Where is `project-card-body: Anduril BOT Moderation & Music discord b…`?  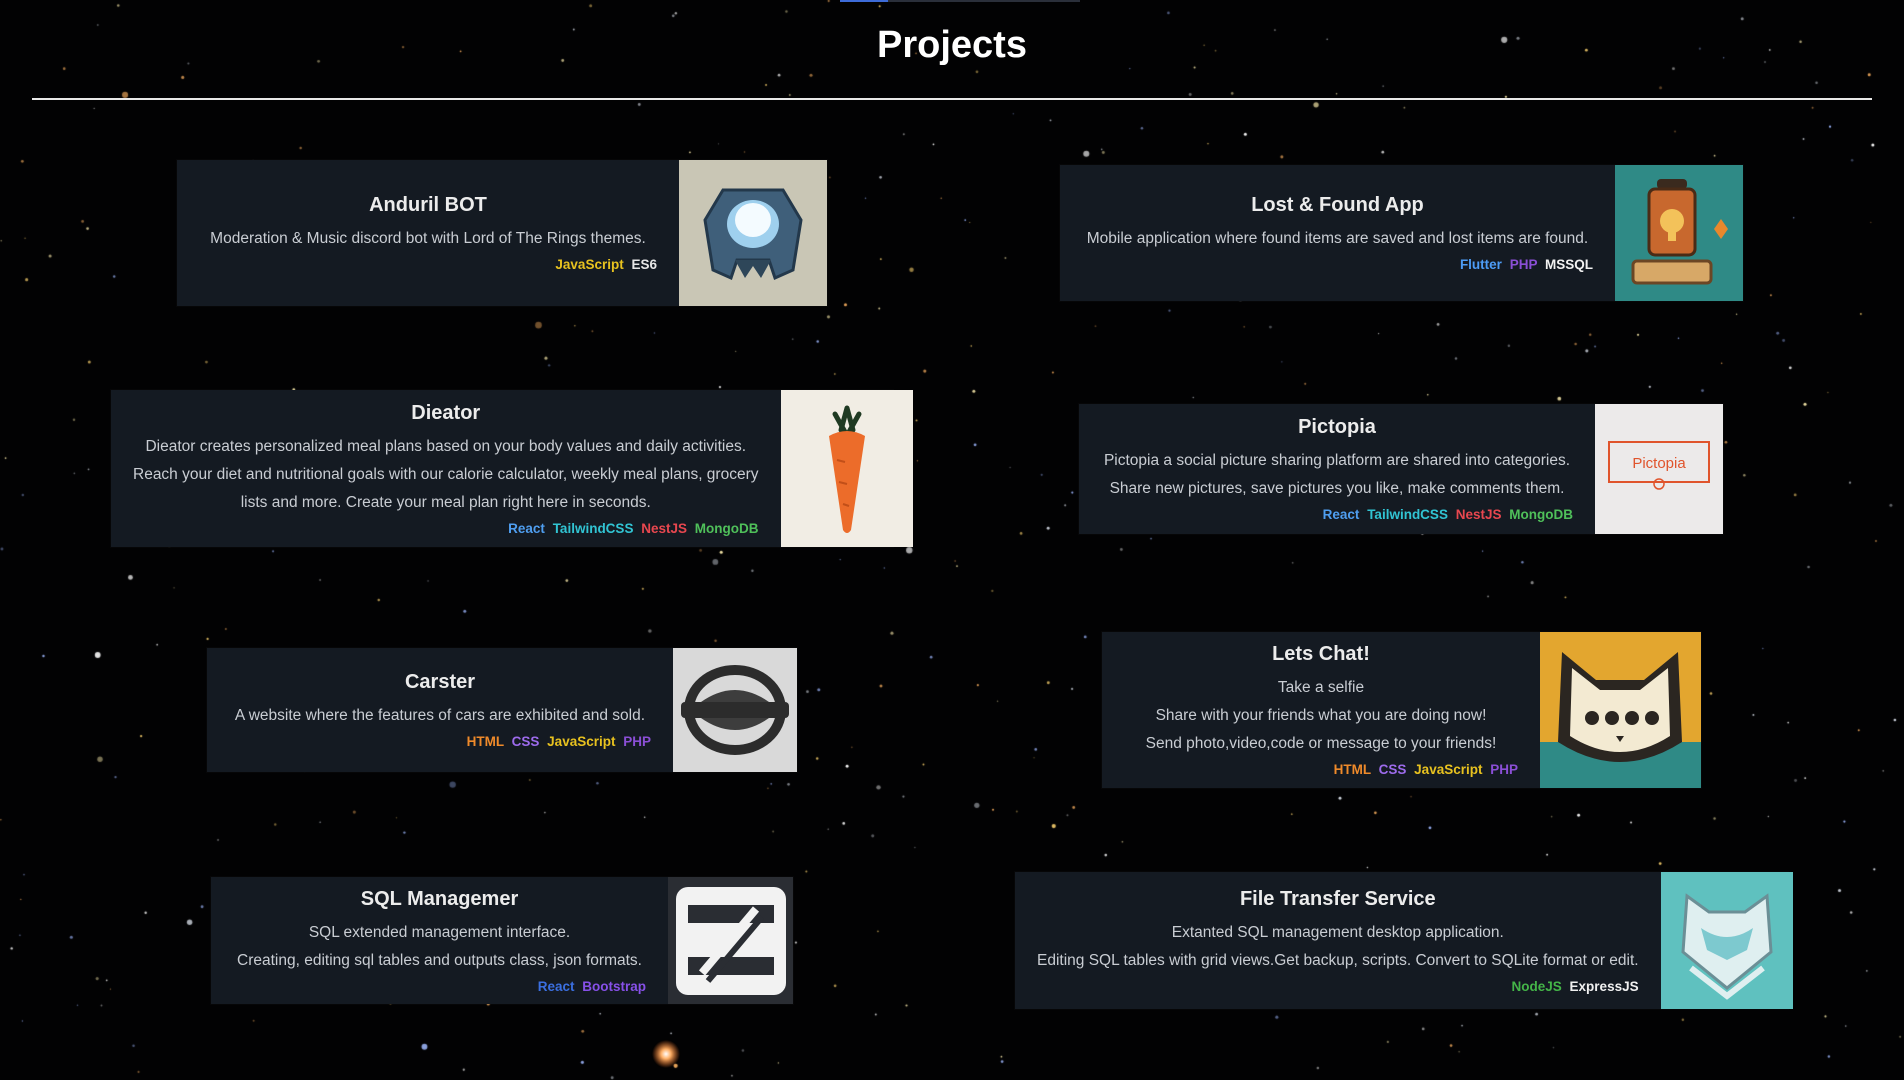 project-card-body: Anduril BOT Moderation & Music discord b… is located at coordinates (428, 233).